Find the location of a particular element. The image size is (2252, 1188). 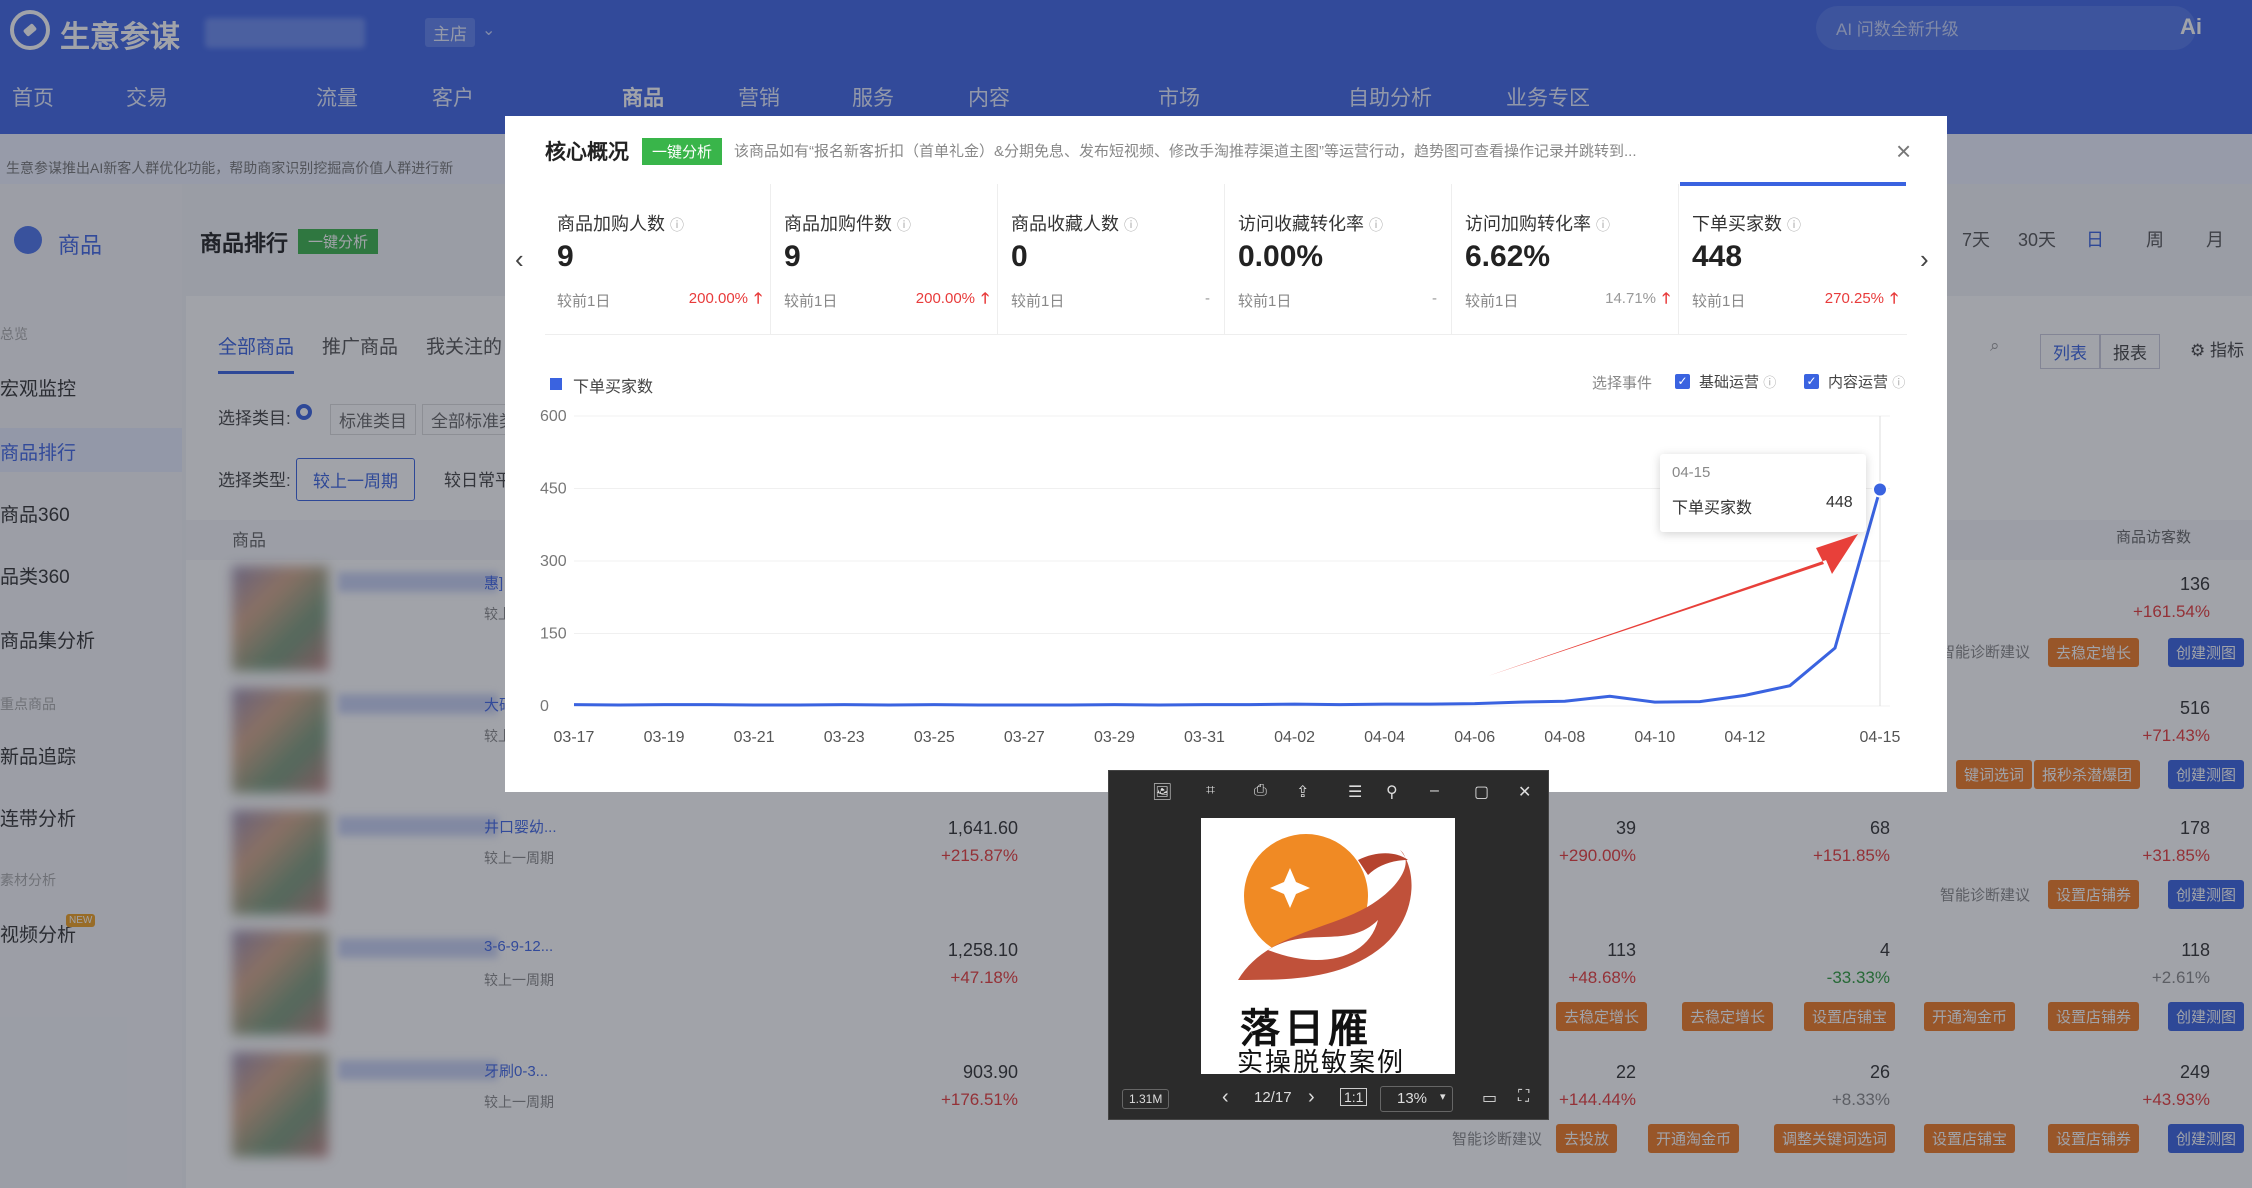

x-tick-label: 04-02 is located at coordinates (1294, 737).